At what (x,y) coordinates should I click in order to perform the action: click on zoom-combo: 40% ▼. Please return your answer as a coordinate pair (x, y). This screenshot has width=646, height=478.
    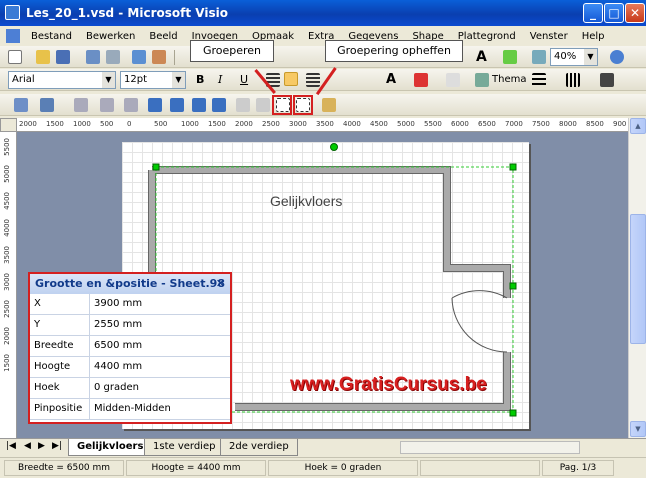
    Looking at the image, I should click on (574, 57).